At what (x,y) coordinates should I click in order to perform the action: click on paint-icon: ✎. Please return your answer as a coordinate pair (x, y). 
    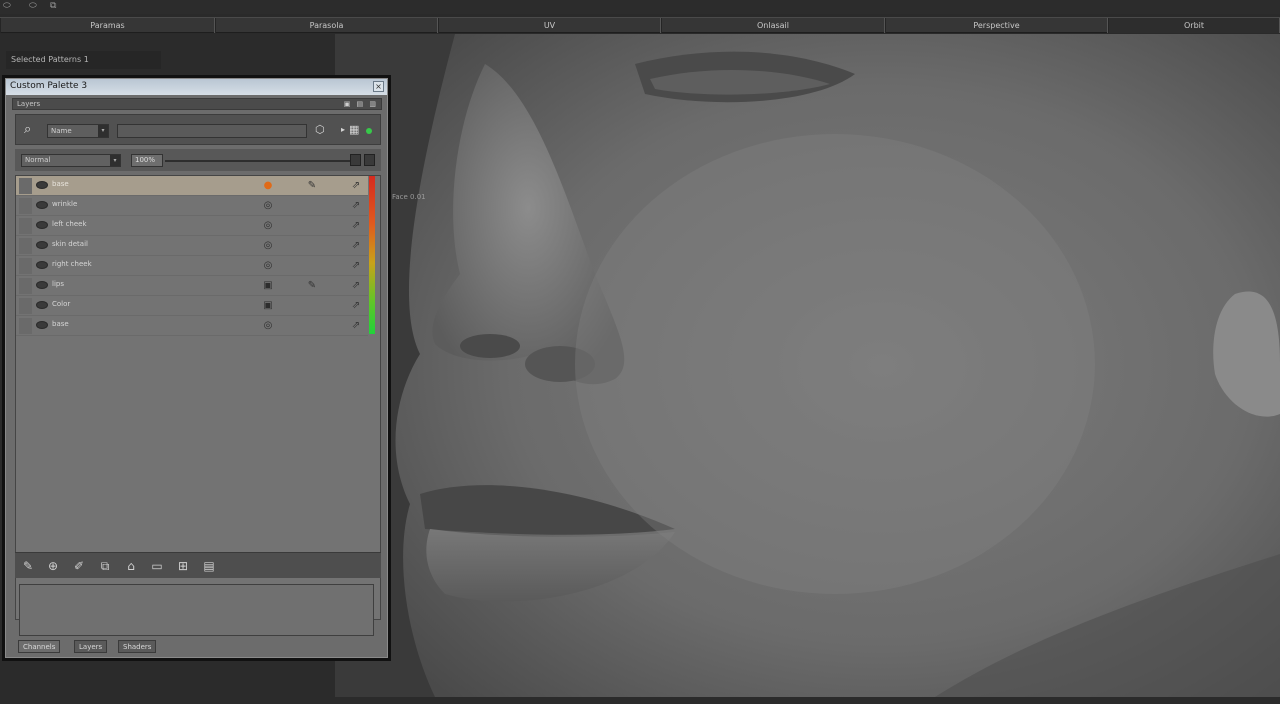
    Looking at the image, I should click on (28, 566).